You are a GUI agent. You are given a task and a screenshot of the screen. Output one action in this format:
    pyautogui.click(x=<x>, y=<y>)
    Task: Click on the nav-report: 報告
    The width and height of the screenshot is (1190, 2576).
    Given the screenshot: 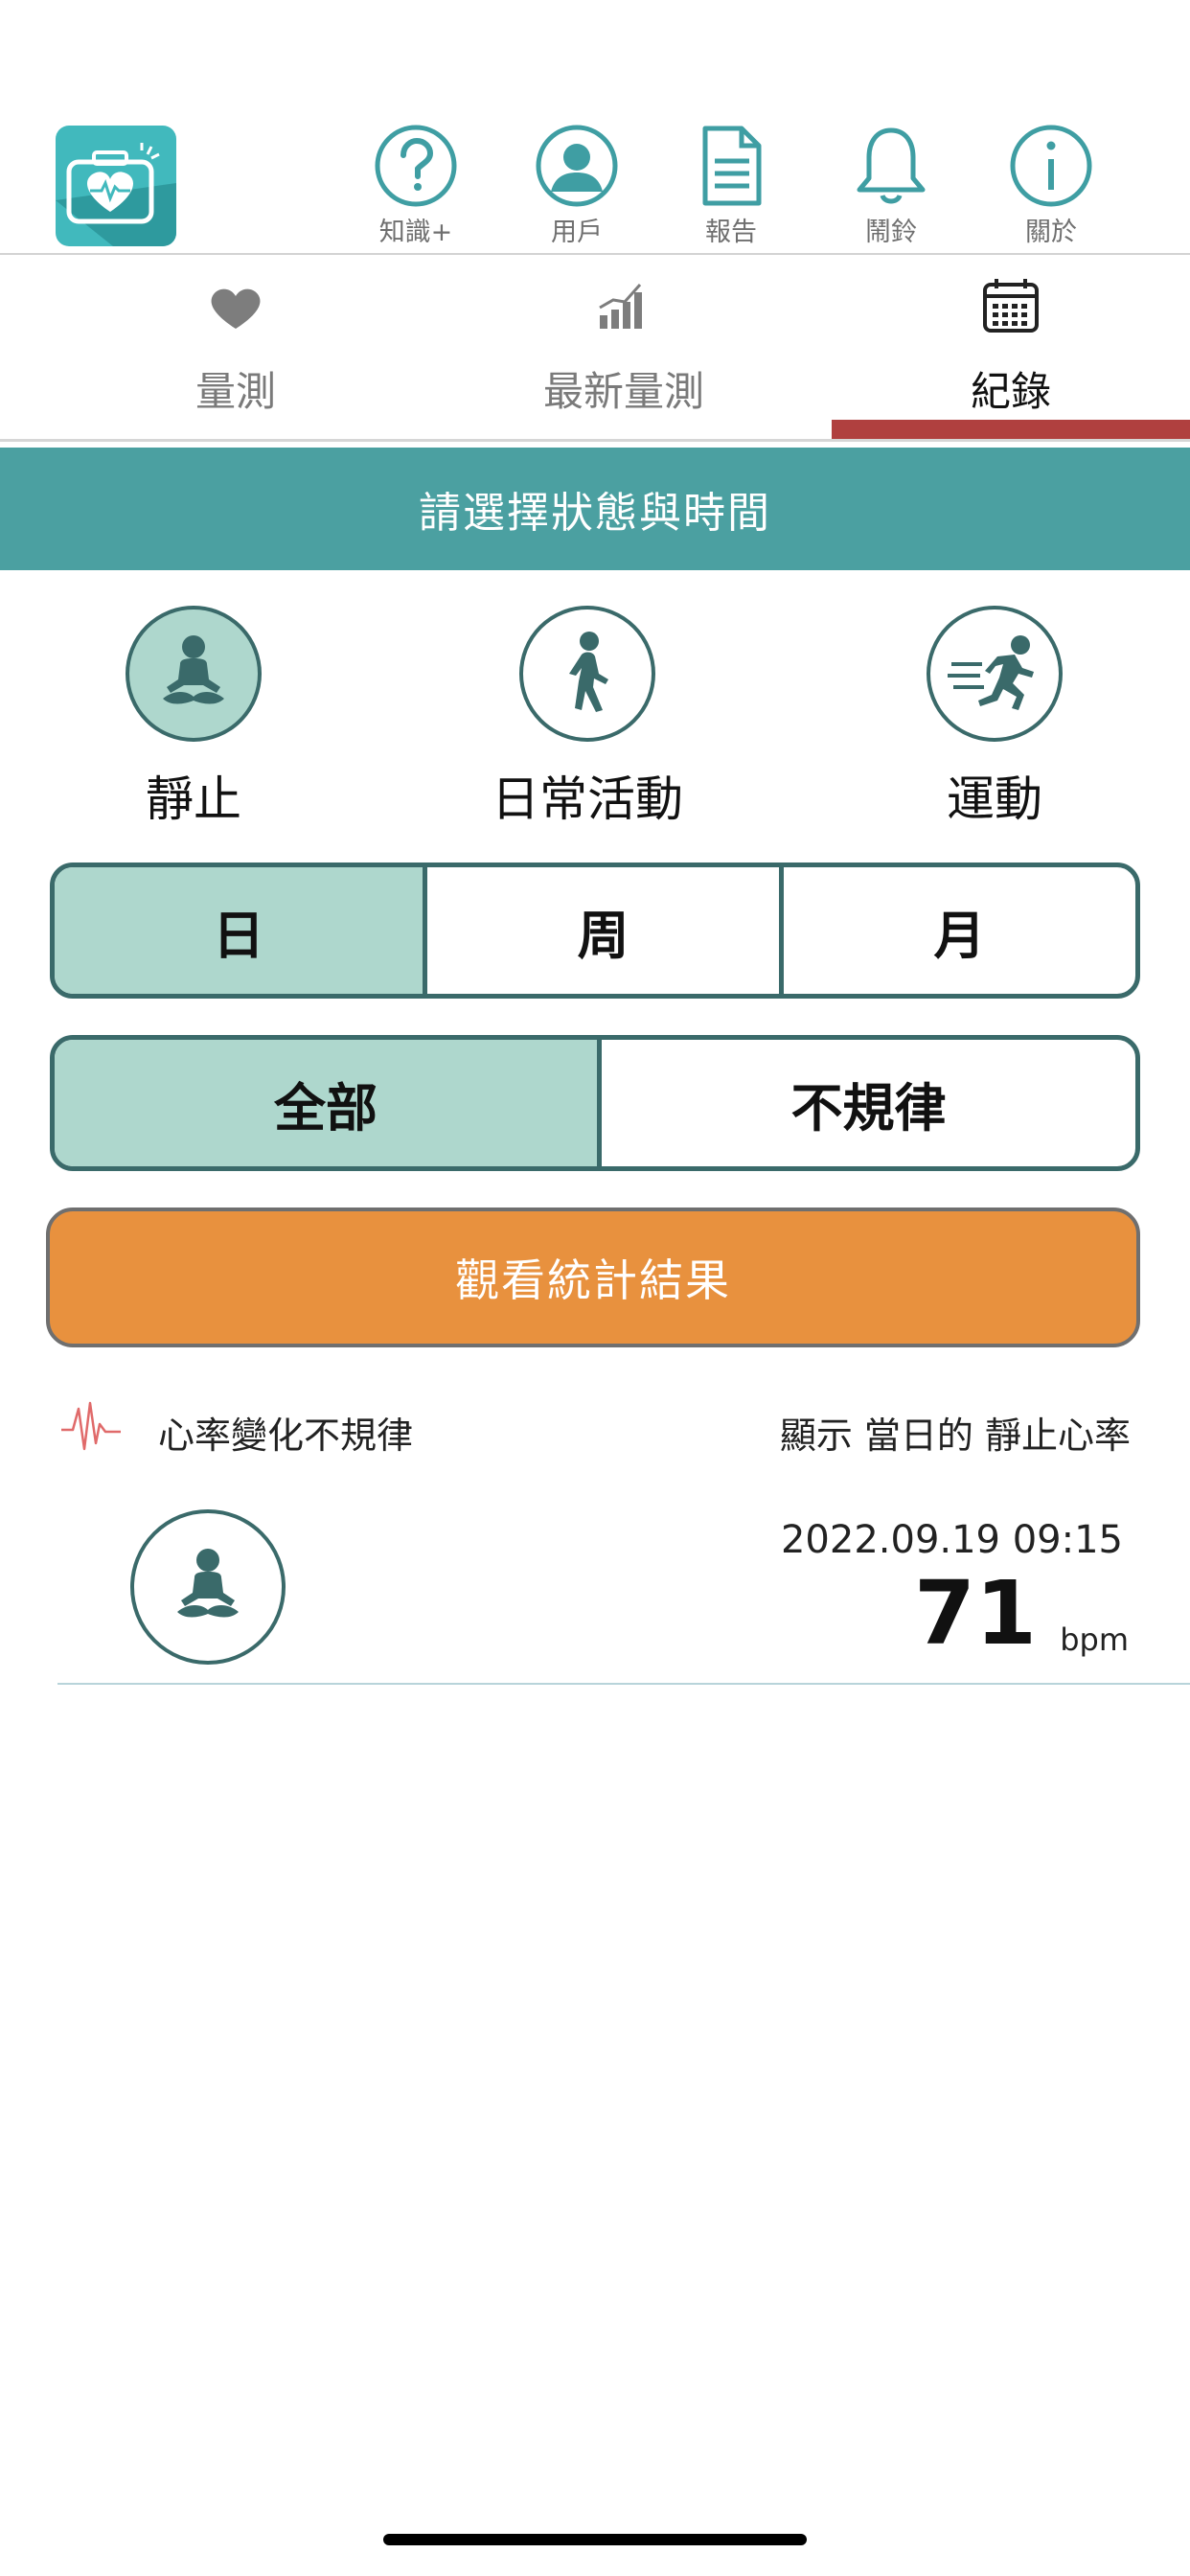 What is the action you would take?
    pyautogui.click(x=731, y=185)
    